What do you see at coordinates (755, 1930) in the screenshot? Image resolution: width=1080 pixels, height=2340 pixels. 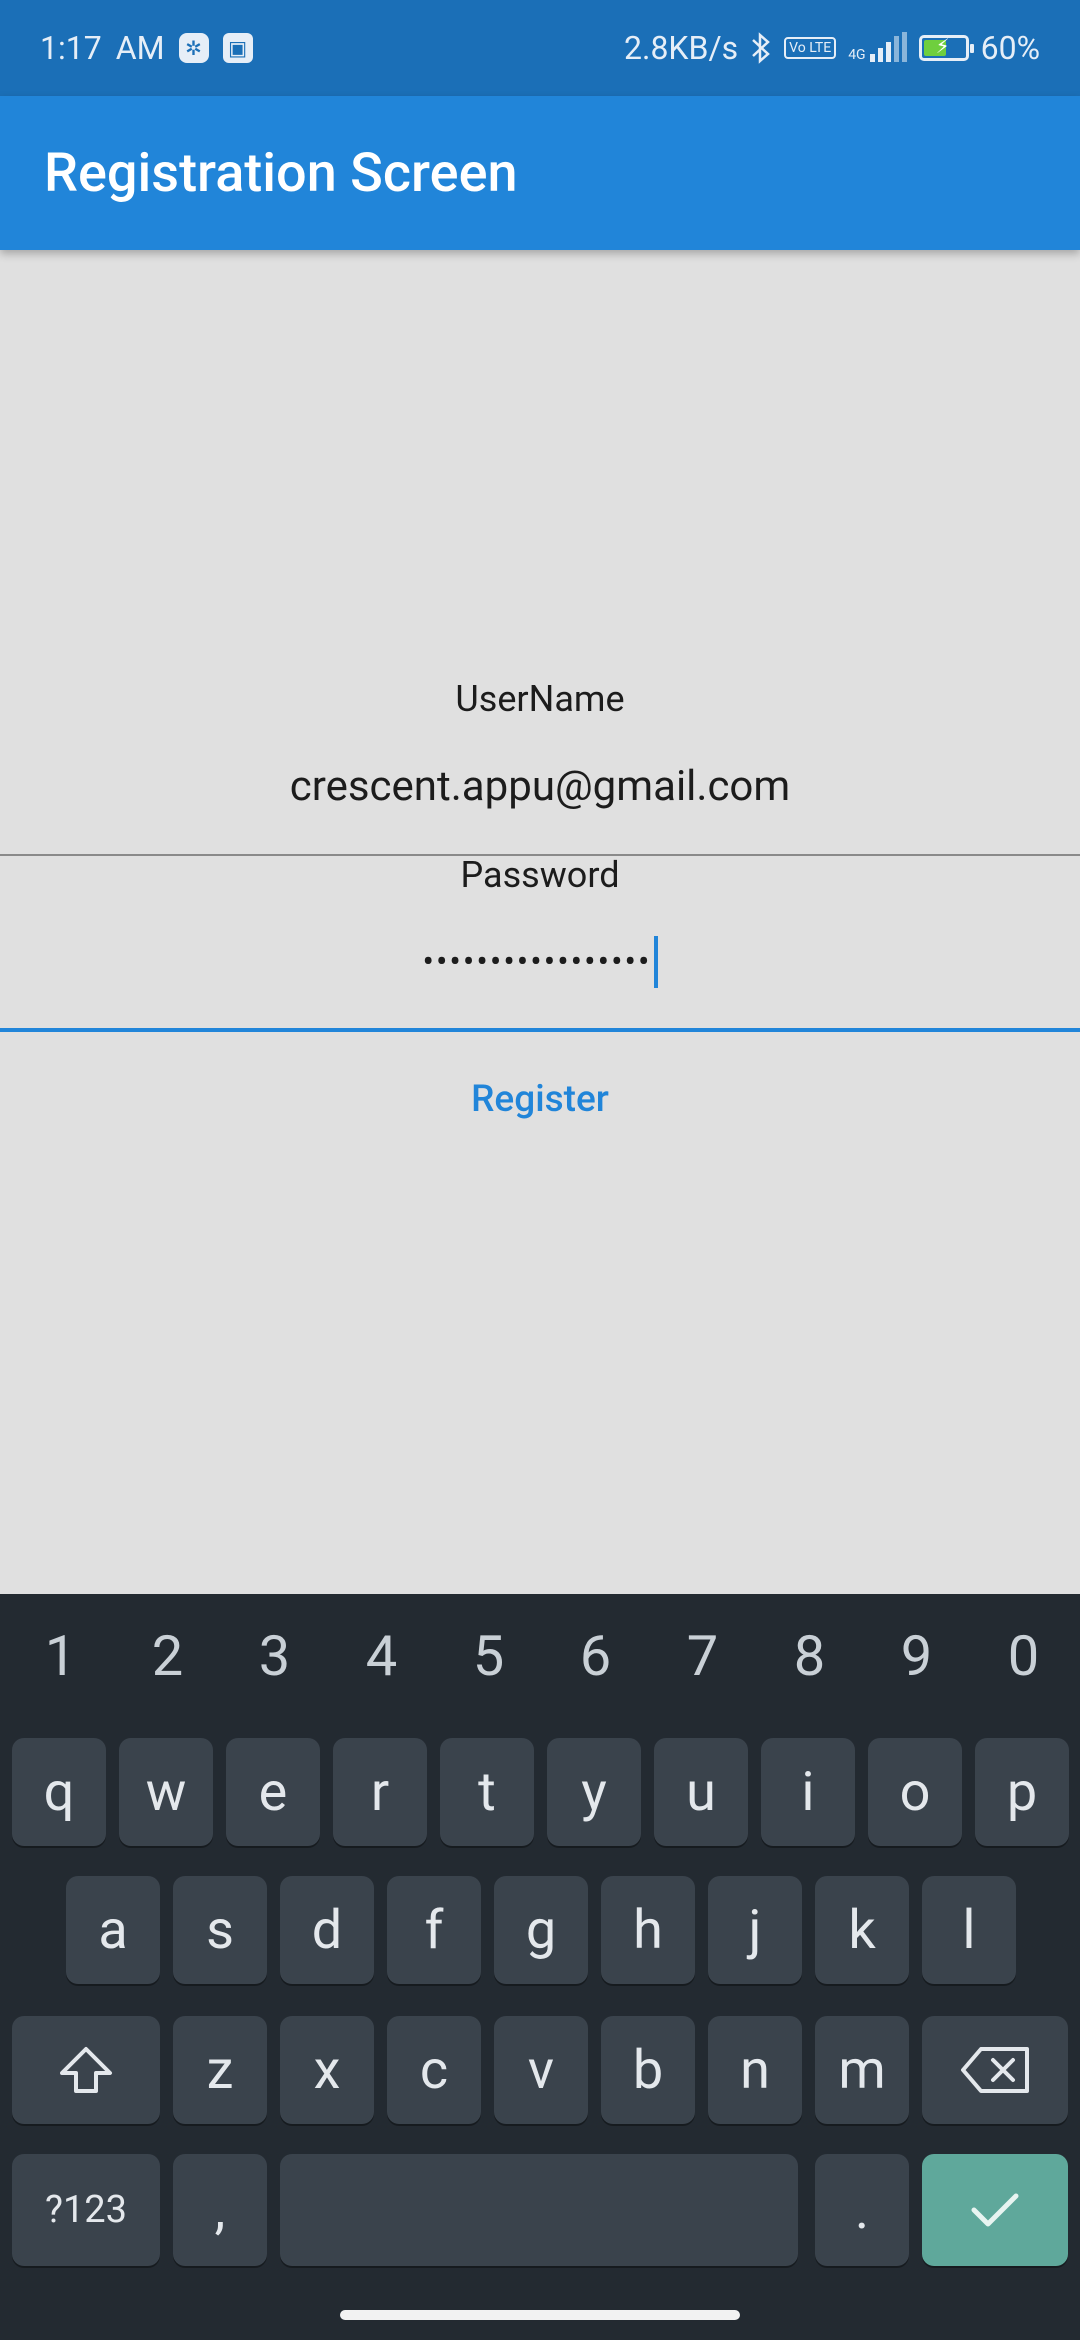 I see `key-j: j` at bounding box center [755, 1930].